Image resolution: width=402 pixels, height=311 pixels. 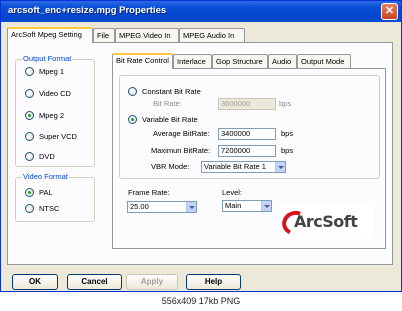 I want to click on radio-label: DVD, so click(x=47, y=156).